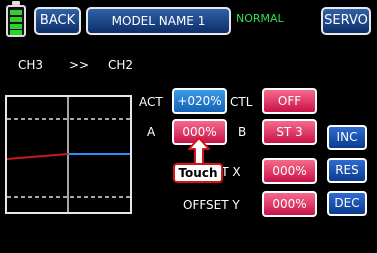 This screenshot has width=377, height=253. I want to click on inc-button: INC, so click(347, 137).